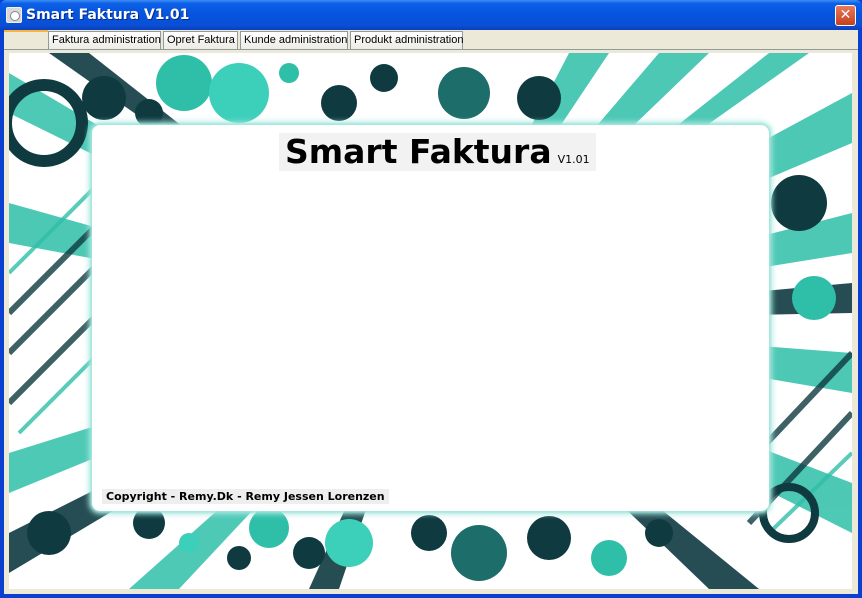 This screenshot has height=598, width=862. I want to click on window-title: Smart Faktura V1.01, so click(108, 15).